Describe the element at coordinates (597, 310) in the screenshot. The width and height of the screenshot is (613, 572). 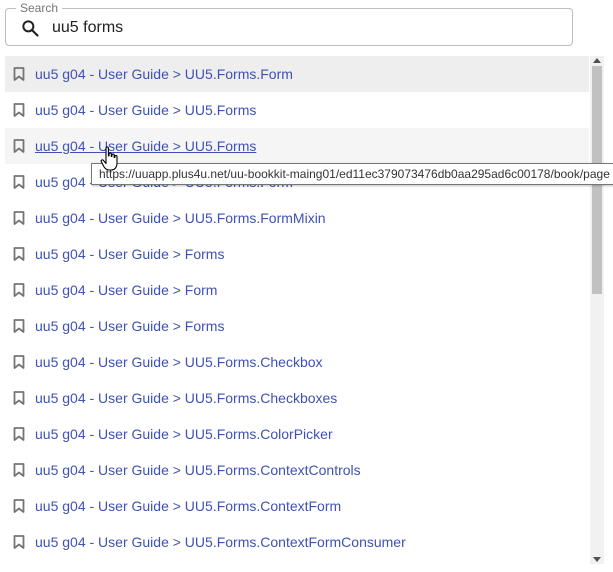
I see `scrollbar` at that location.